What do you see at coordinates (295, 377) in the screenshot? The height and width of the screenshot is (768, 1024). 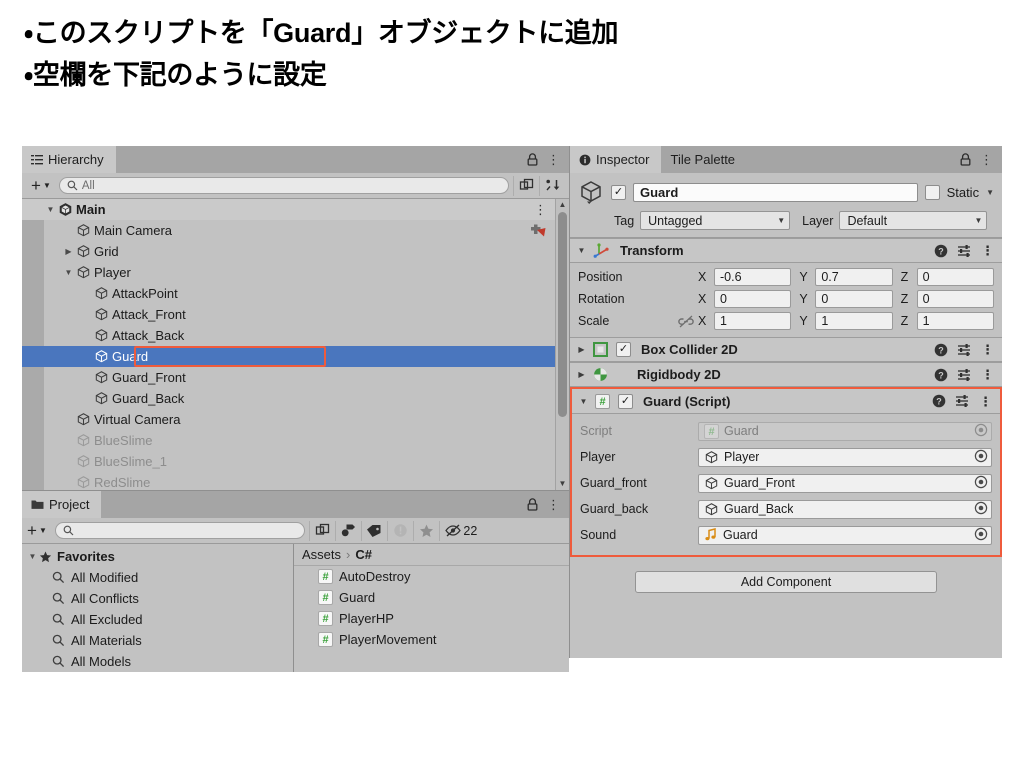 I see `hierarchy-item-guard-front: Guard_Front` at bounding box center [295, 377].